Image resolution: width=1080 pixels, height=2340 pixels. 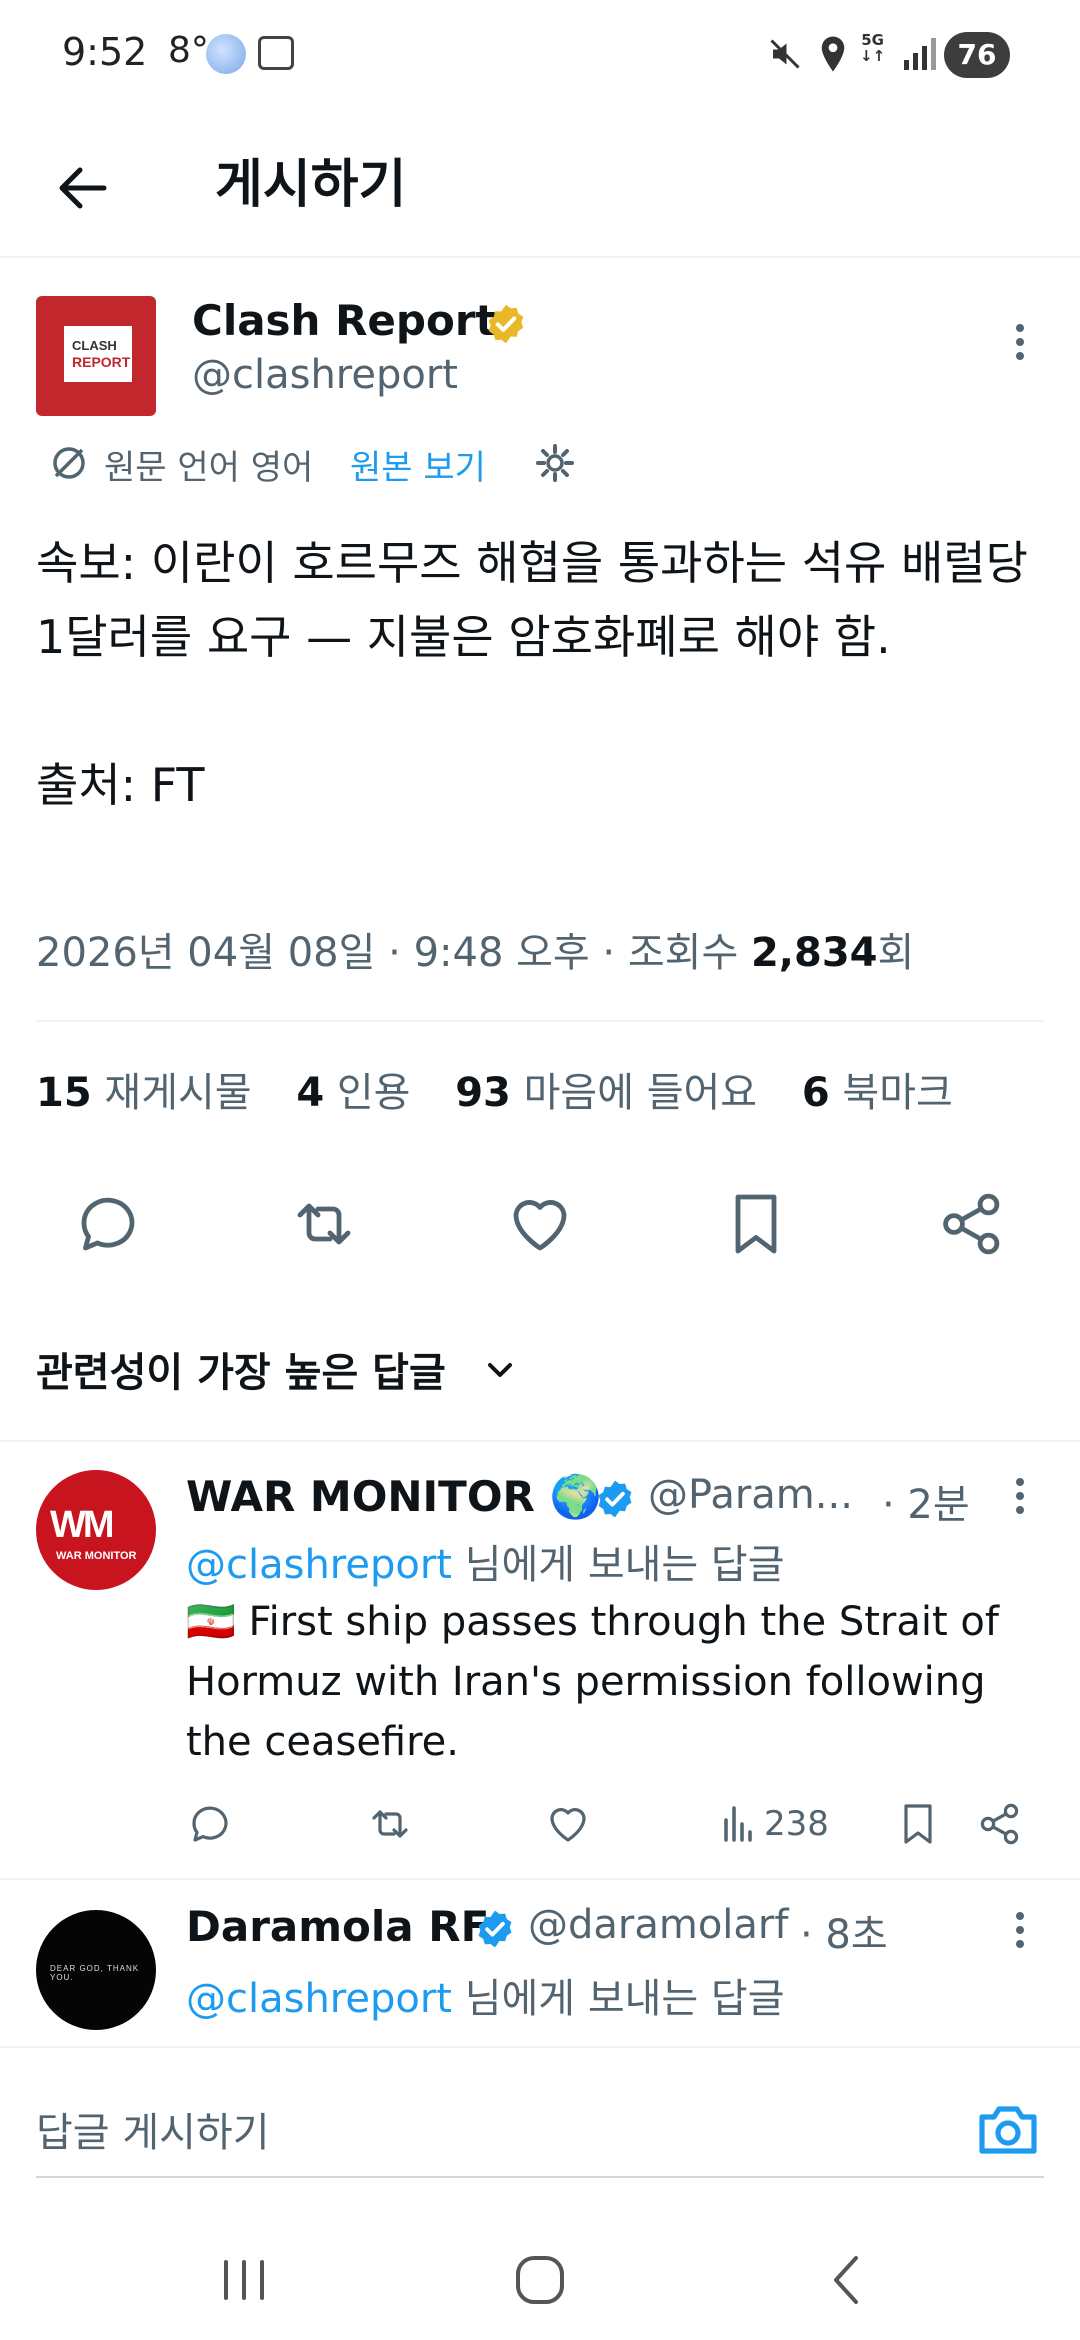 What do you see at coordinates (101, 362) in the screenshot?
I see `avatar-logo-text: REPORT` at bounding box center [101, 362].